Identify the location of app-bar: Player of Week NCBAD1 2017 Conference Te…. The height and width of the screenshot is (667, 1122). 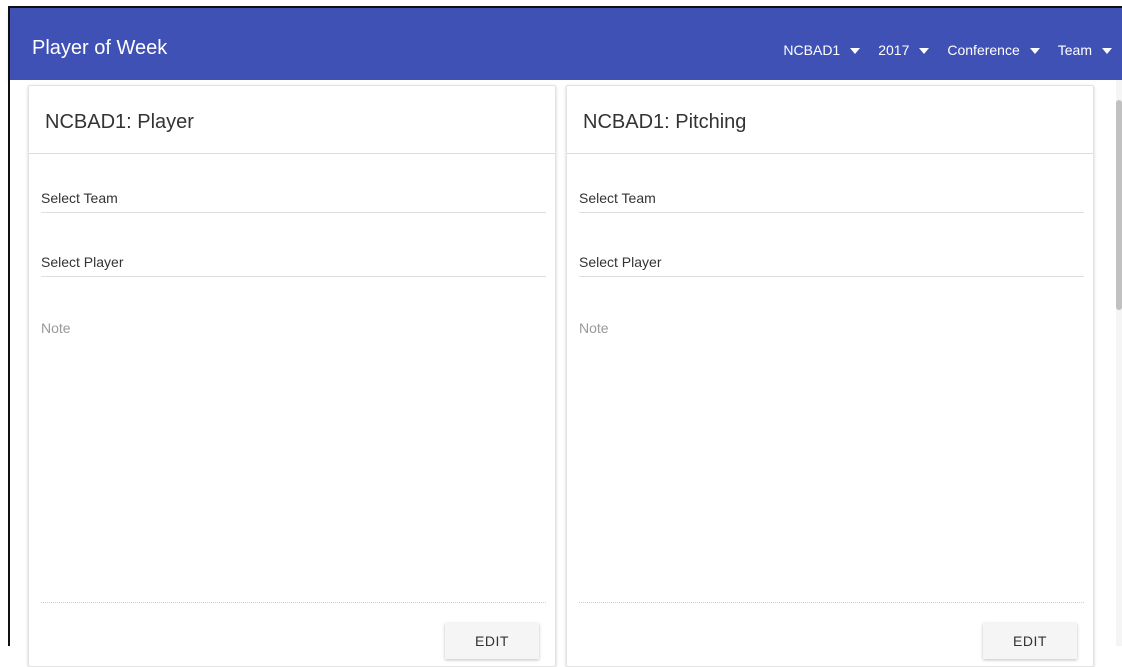
(566, 44).